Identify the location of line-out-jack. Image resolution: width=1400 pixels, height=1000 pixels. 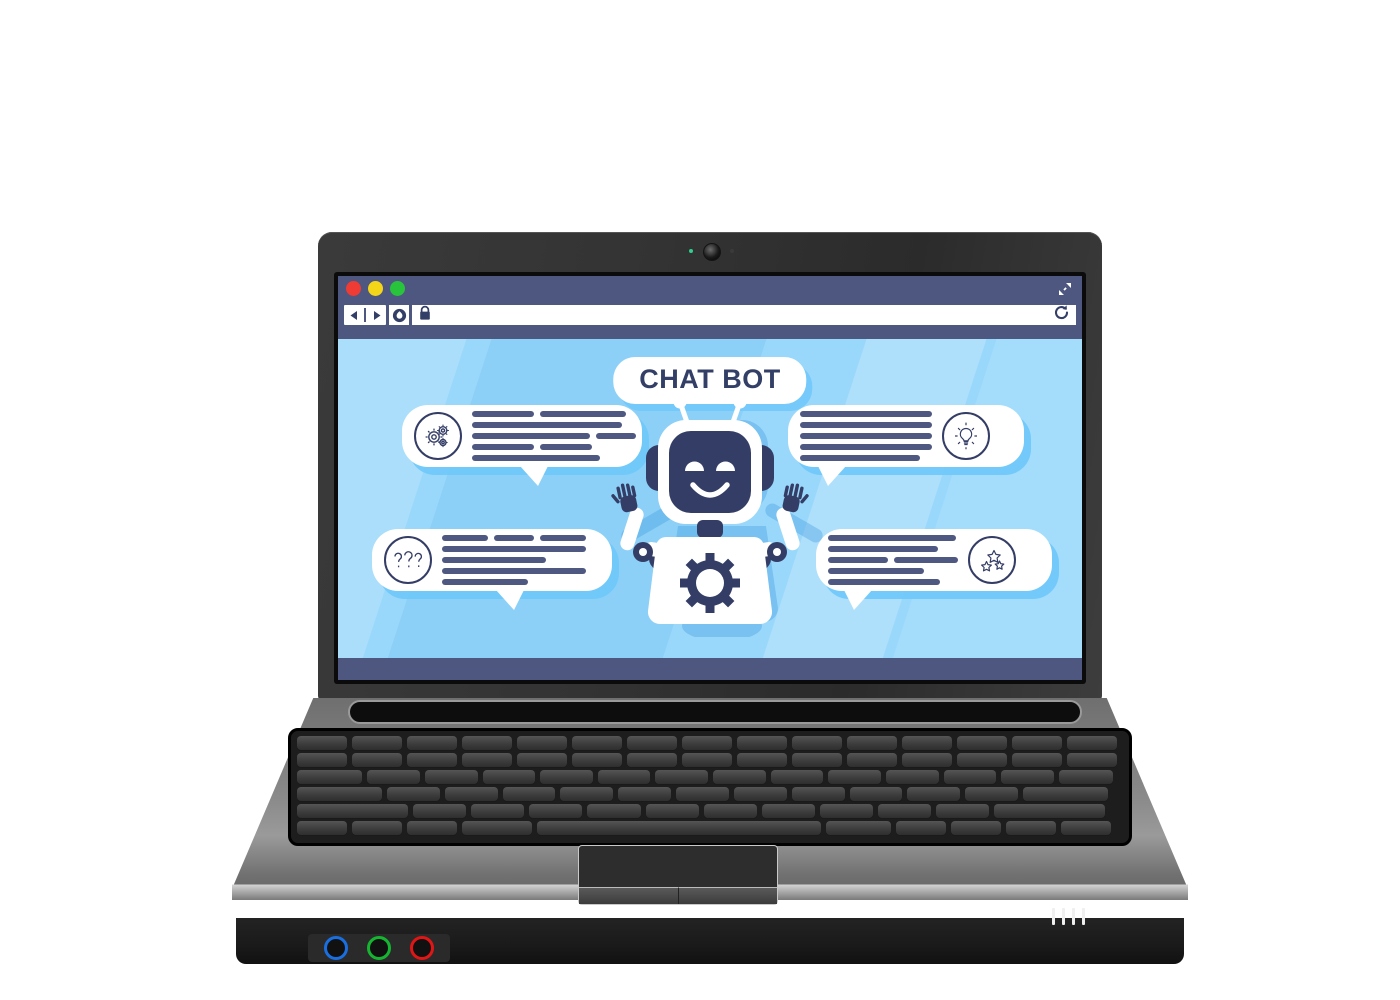
(335, 948).